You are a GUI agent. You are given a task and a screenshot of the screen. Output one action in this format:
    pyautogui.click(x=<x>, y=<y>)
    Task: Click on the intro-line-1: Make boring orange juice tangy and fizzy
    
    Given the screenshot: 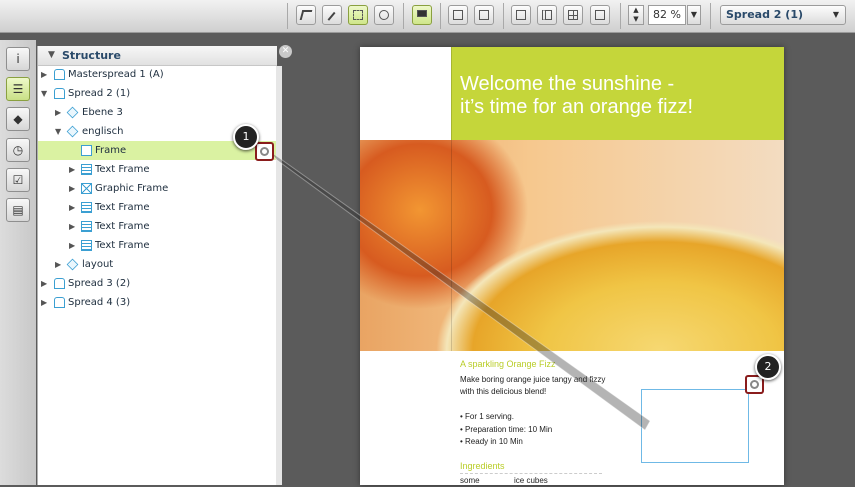 What is the action you would take?
    pyautogui.click(x=533, y=379)
    